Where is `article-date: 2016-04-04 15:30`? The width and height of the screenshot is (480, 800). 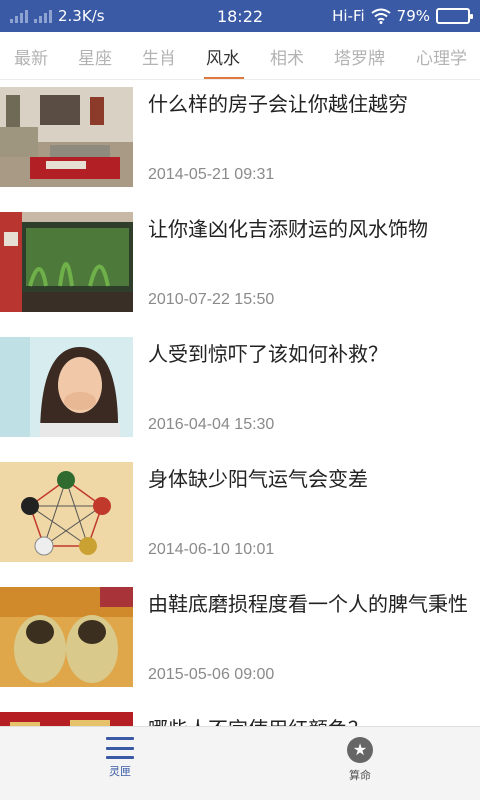
article-date: 2016-04-04 15:30 is located at coordinates (211, 424).